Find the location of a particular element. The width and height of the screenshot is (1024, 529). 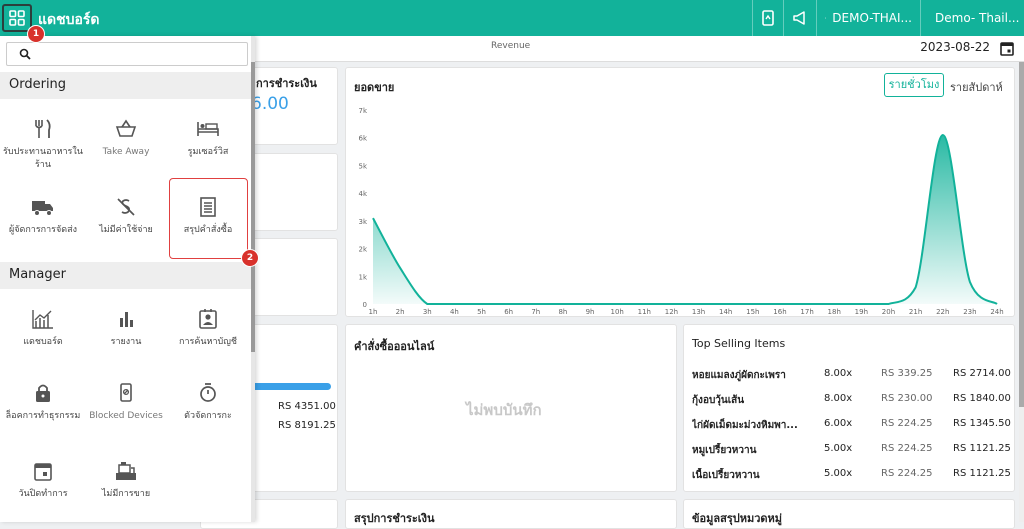

highlight-order-summary is located at coordinates (208, 218).